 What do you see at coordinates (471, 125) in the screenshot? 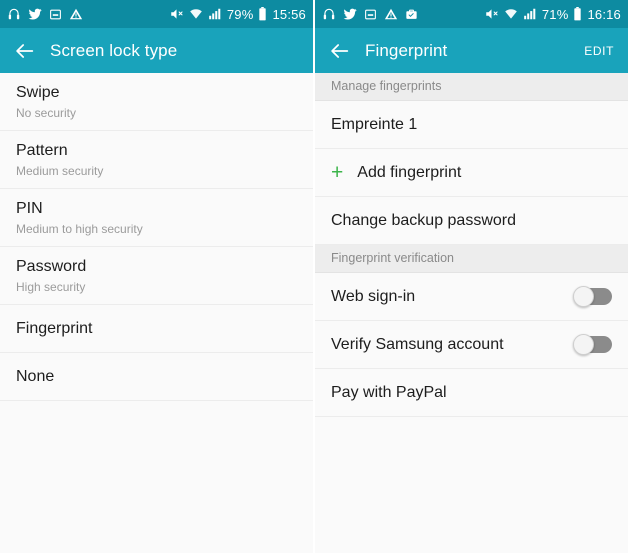
I see `list-item-empreinte-1: Empreinte 1` at bounding box center [471, 125].